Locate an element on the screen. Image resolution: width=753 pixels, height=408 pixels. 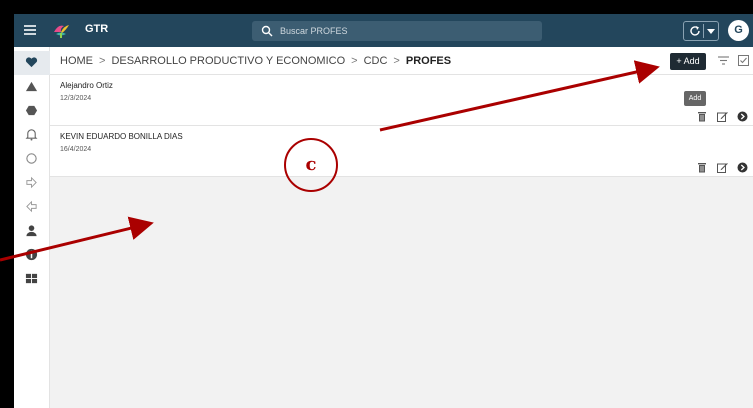
sidebar-item-back is located at coordinates (32, 207).